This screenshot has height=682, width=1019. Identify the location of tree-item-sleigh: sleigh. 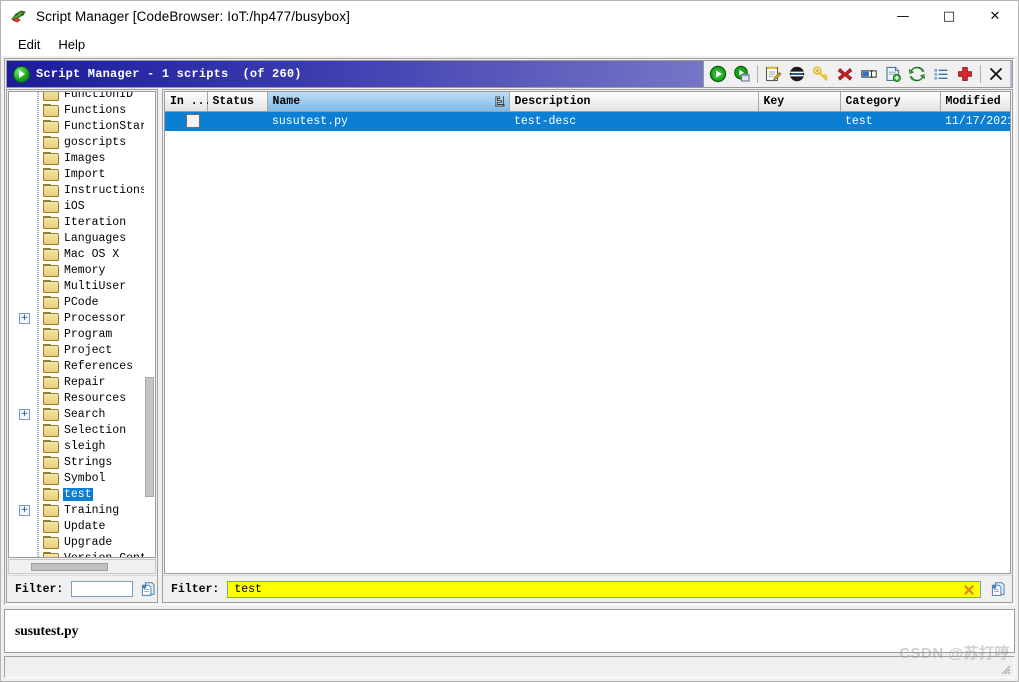
(83, 446).